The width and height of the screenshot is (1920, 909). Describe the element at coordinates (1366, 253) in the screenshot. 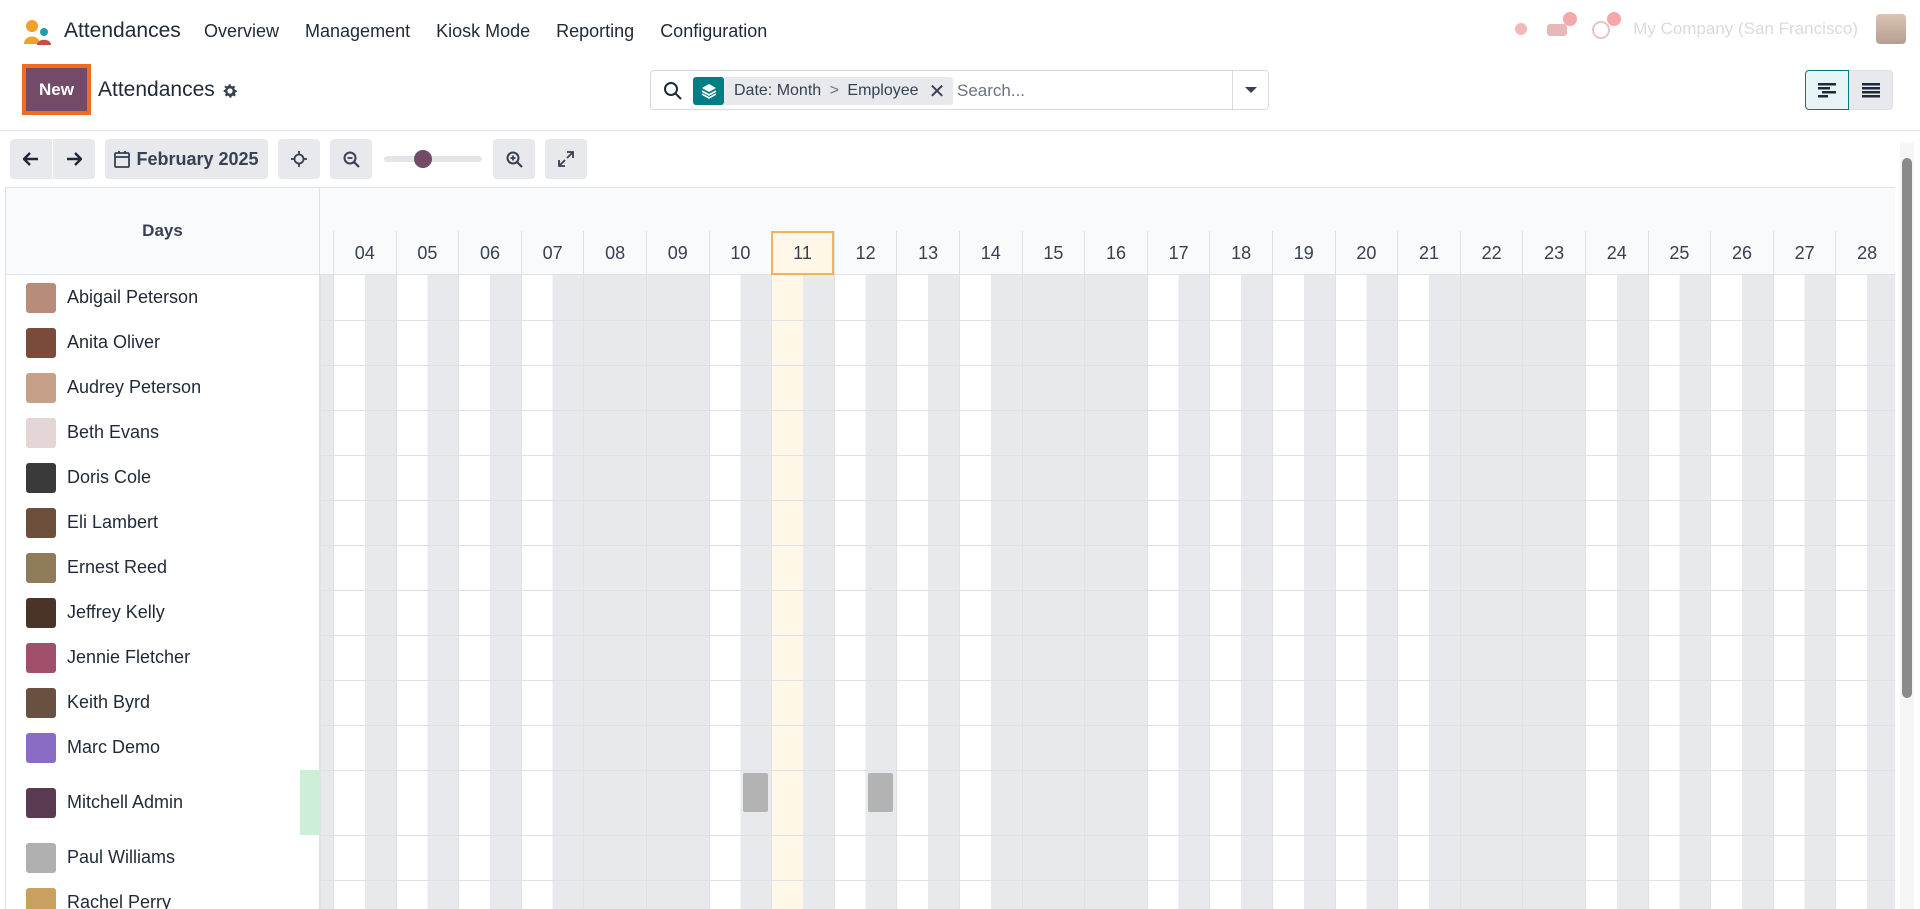

I see `day-header-20: 20` at that location.